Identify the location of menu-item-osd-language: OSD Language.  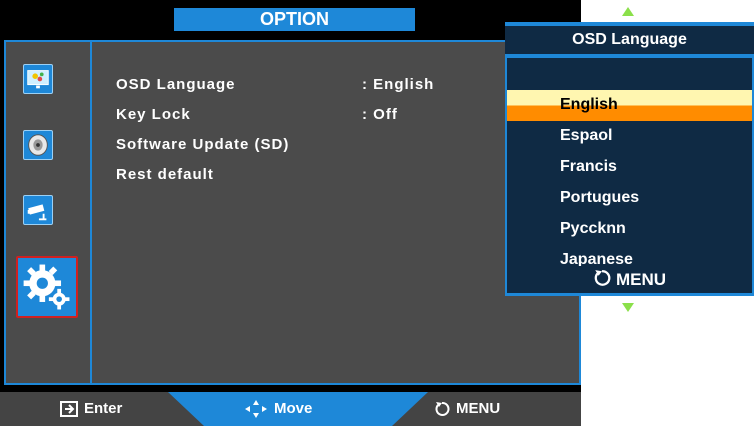
(176, 84).